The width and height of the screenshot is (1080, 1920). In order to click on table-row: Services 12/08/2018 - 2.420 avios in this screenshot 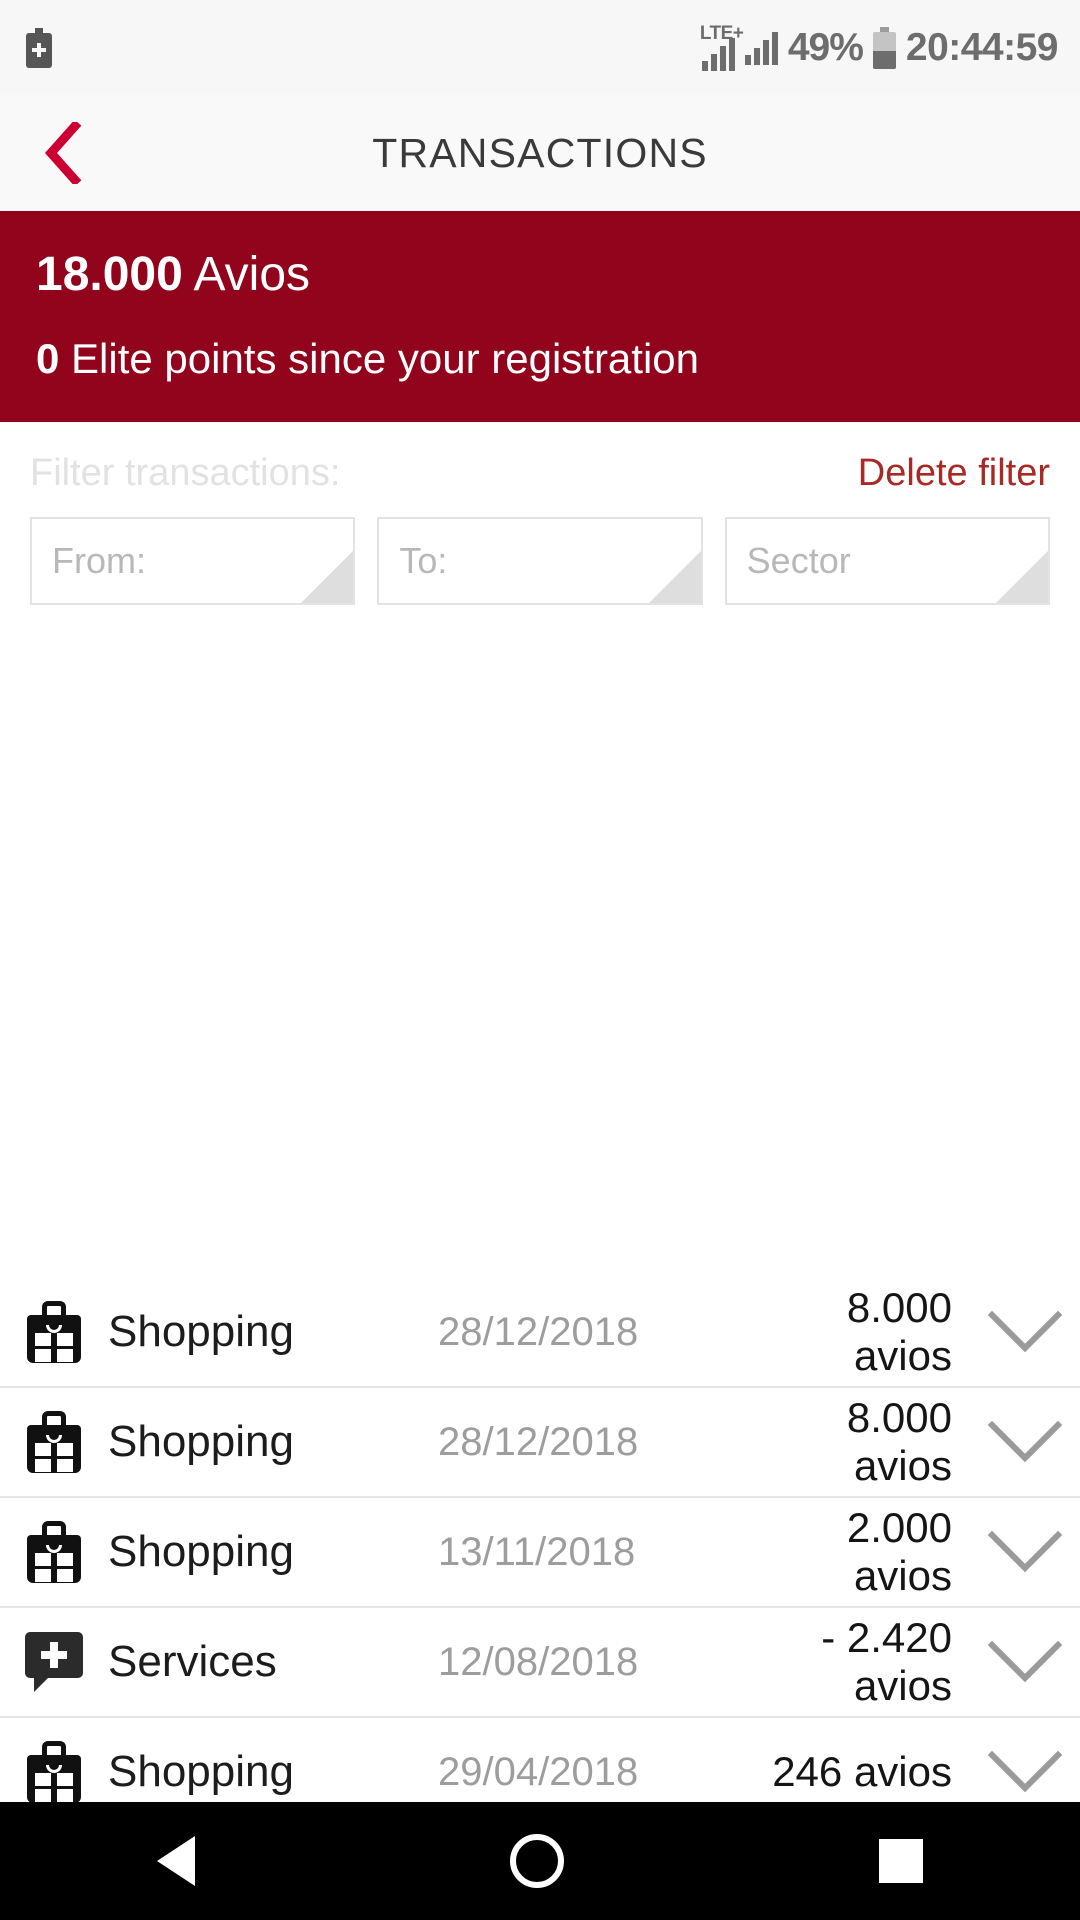, I will do `click(540, 1663)`.